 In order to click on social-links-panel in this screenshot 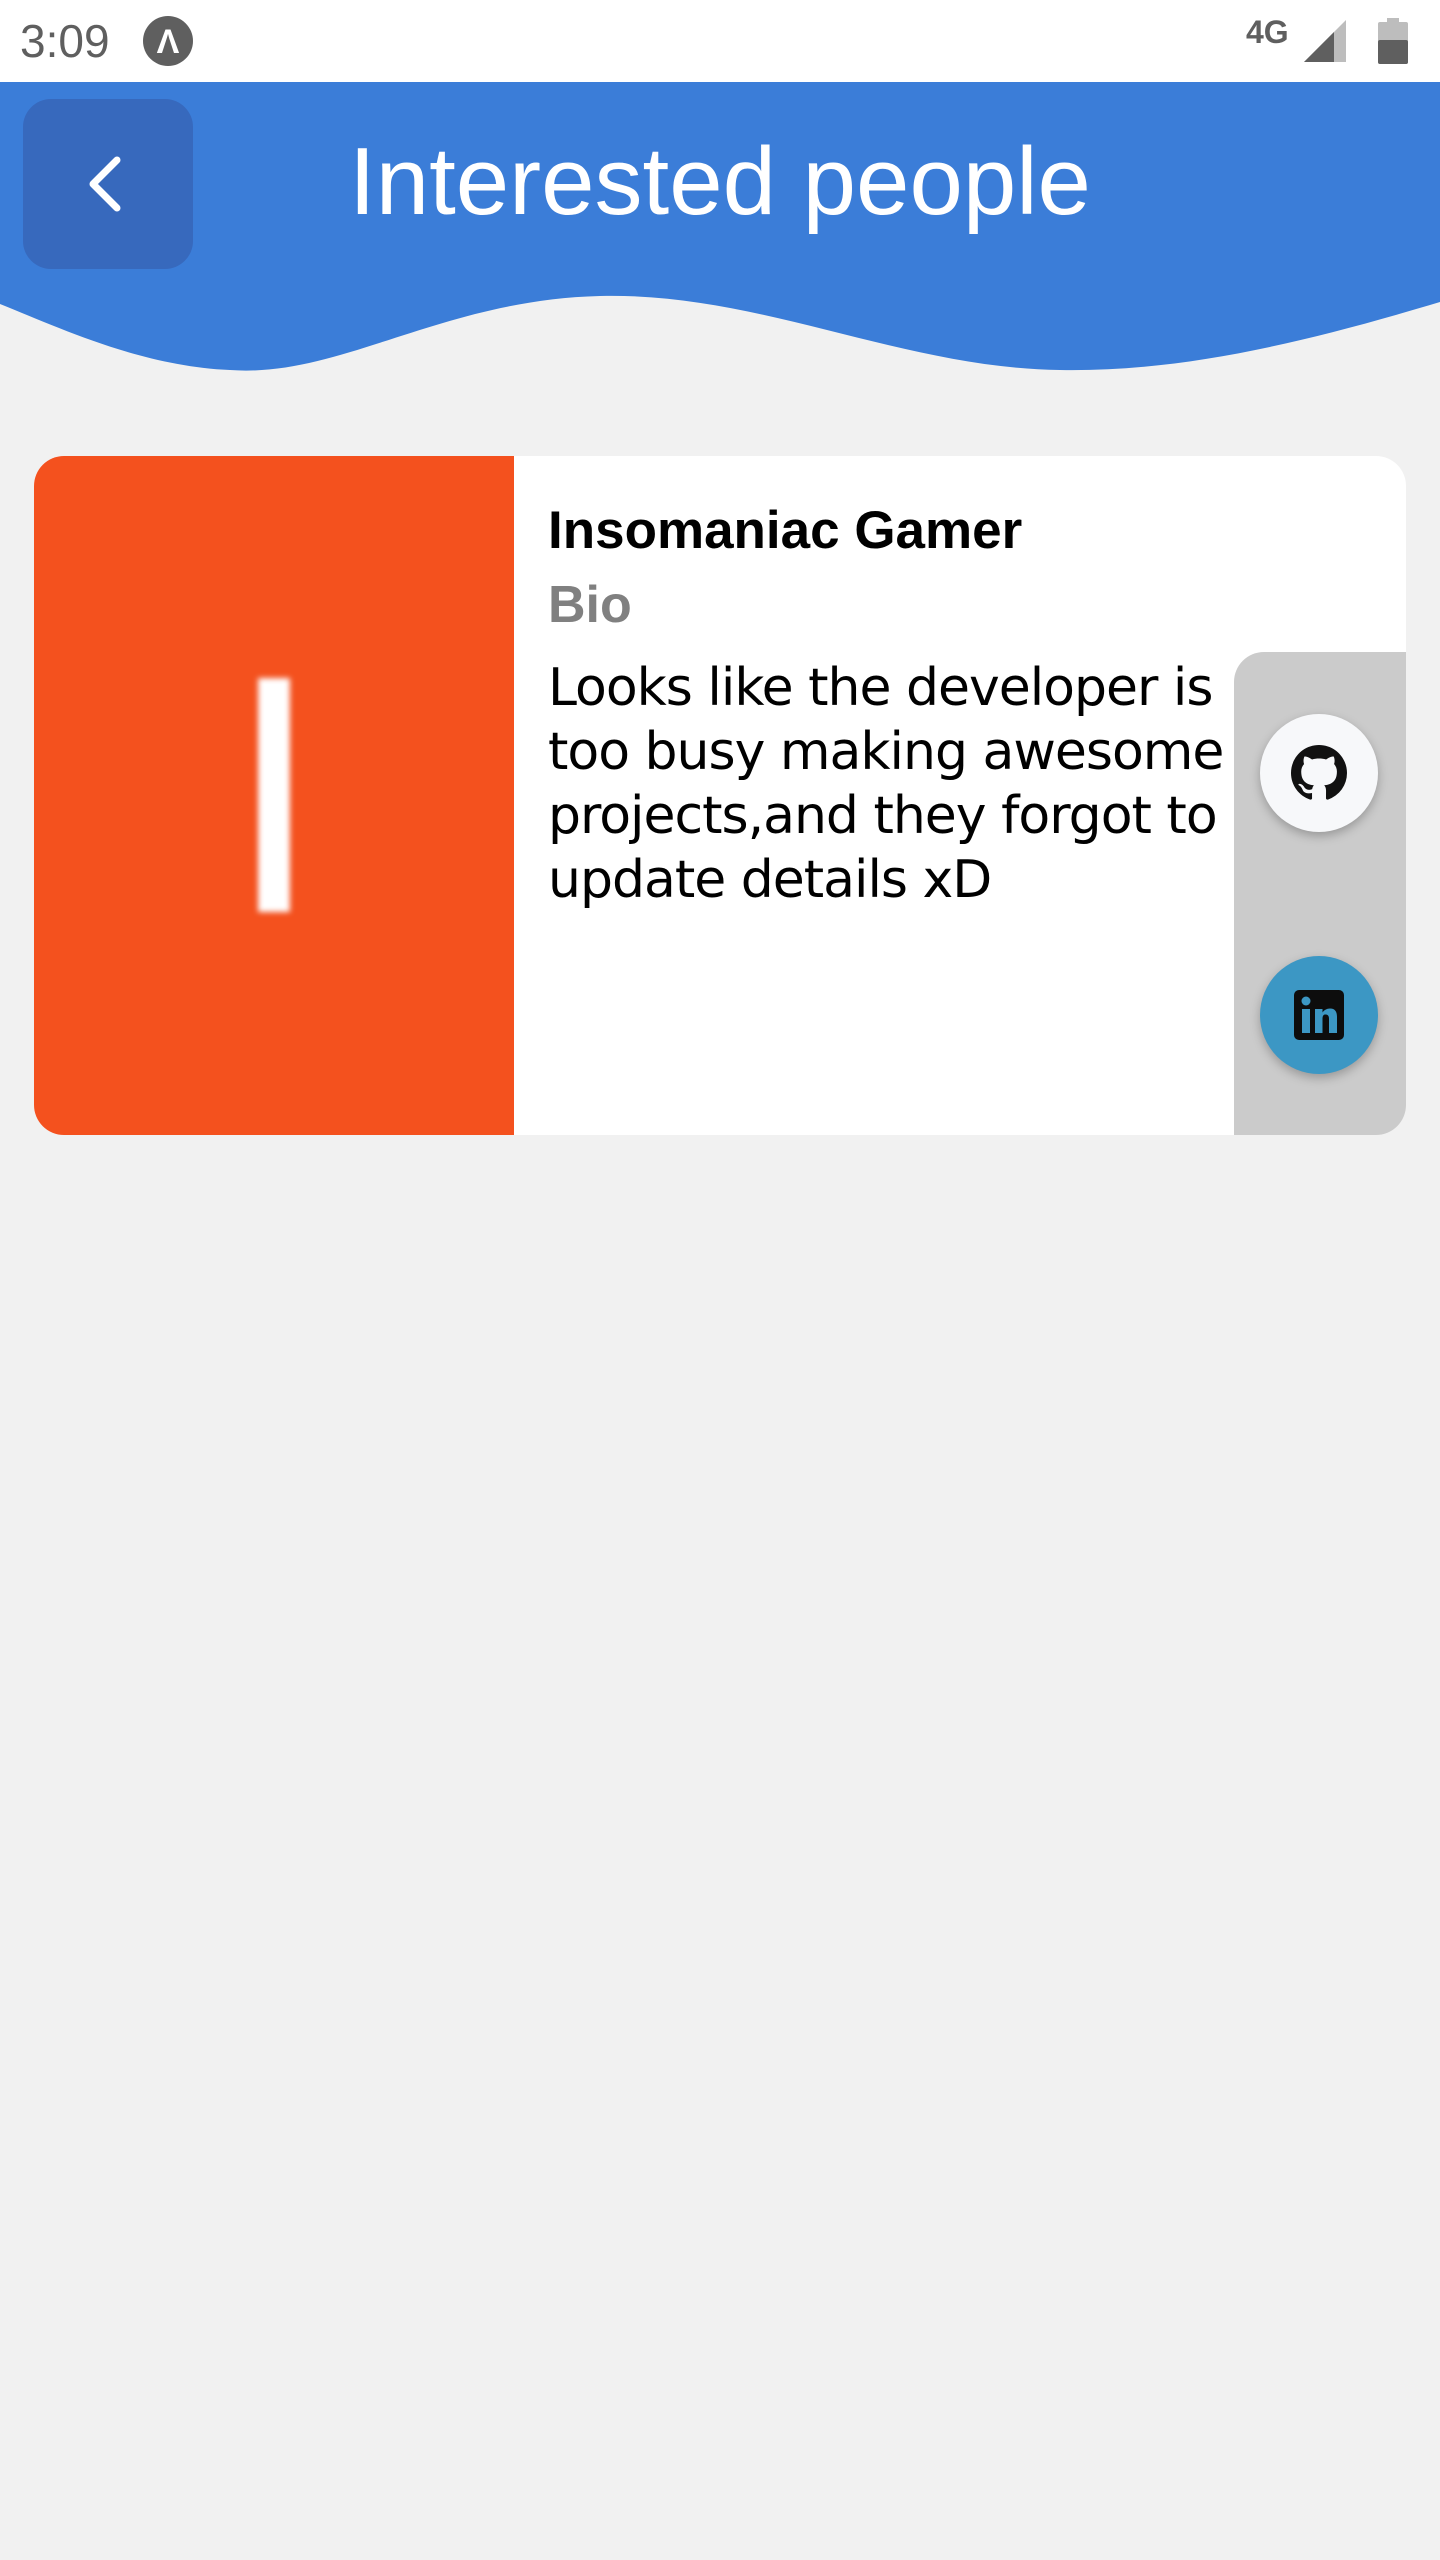, I will do `click(1320, 893)`.